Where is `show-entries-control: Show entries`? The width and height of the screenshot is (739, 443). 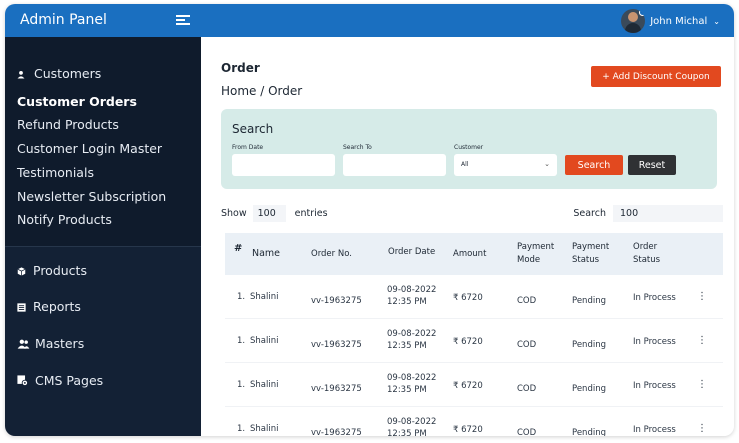
show-entries-control: Show entries is located at coordinates (274, 213).